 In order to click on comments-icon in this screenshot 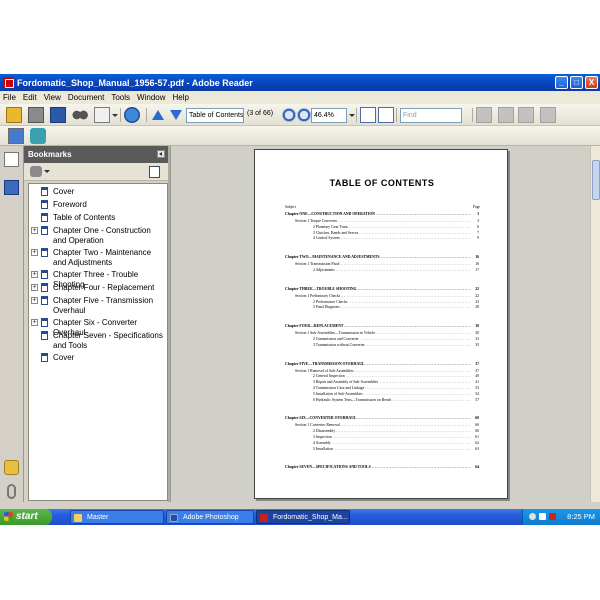, I will do `click(11, 467)`.